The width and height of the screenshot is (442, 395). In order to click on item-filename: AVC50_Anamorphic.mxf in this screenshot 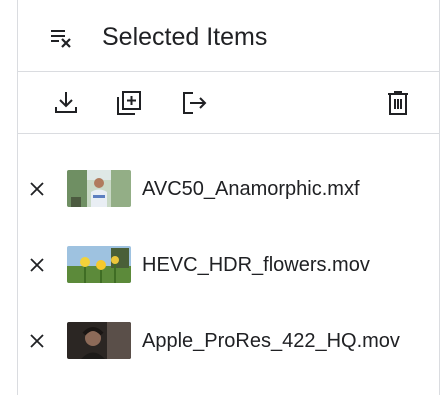, I will do `click(251, 189)`.